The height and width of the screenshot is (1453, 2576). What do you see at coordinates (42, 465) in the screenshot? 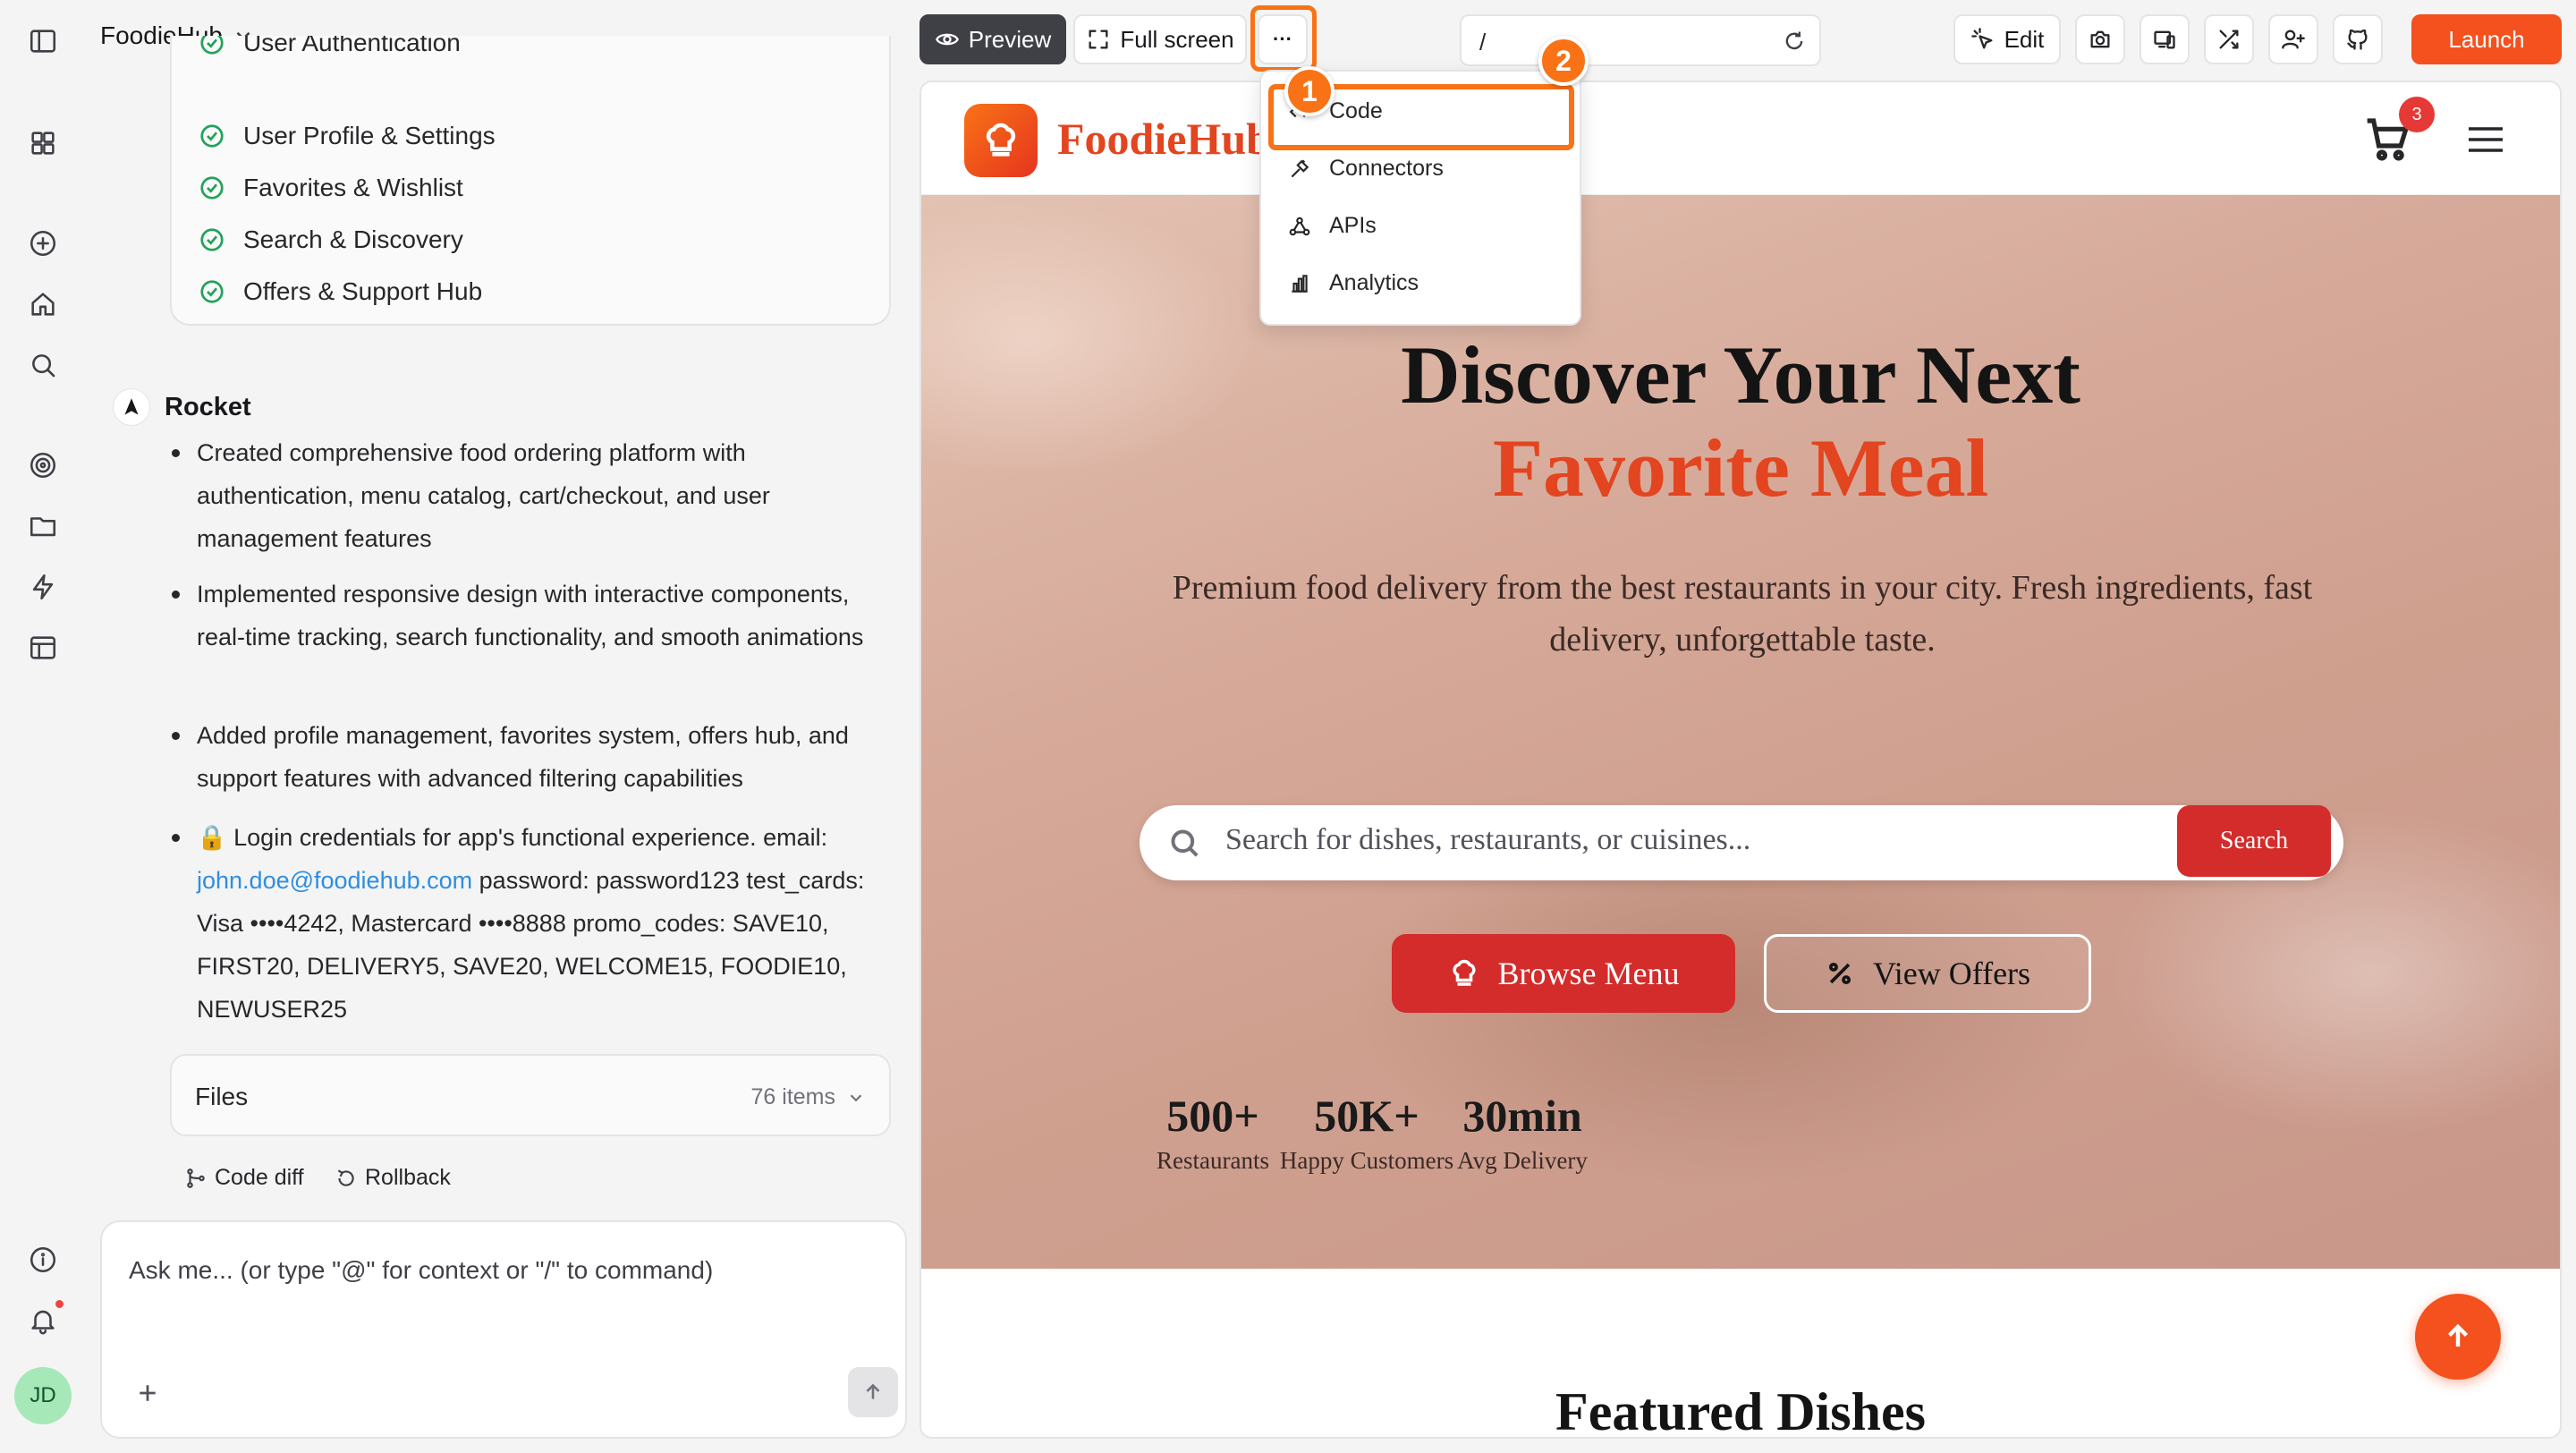
I see `target-icon` at bounding box center [42, 465].